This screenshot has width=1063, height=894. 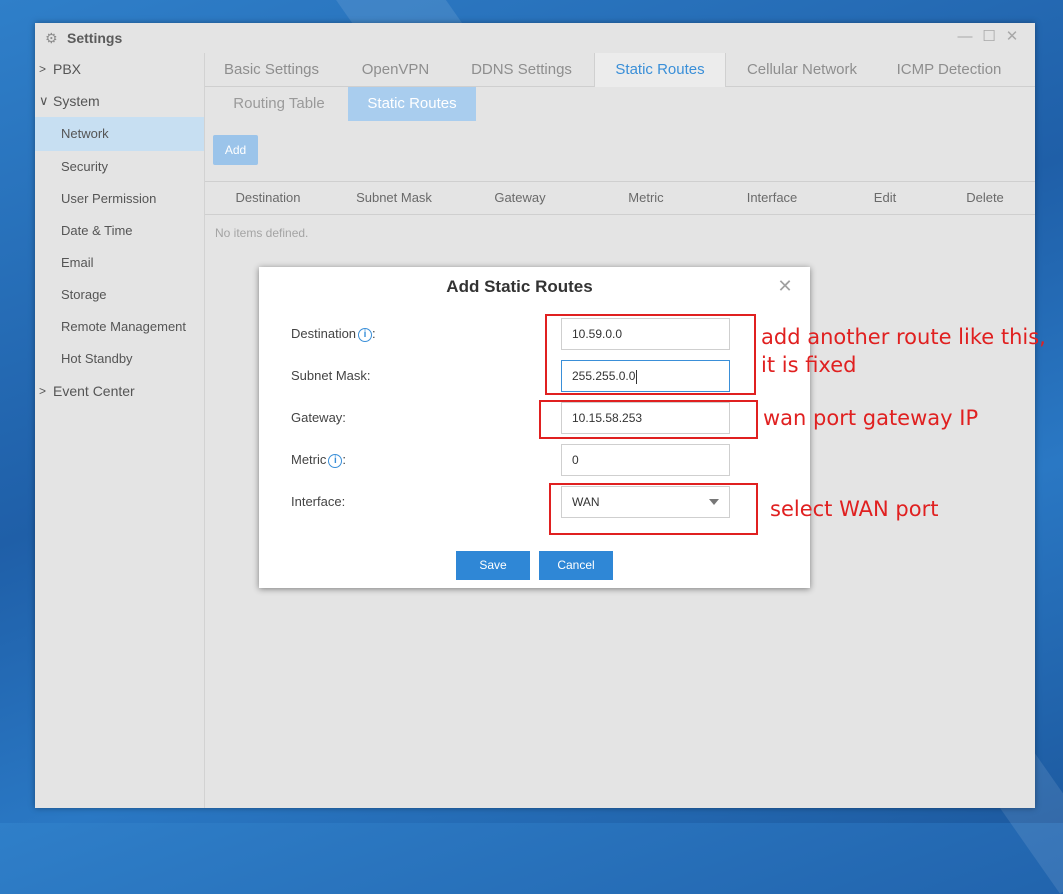 I want to click on sidebar-item-system: ∨ System, so click(x=119, y=101).